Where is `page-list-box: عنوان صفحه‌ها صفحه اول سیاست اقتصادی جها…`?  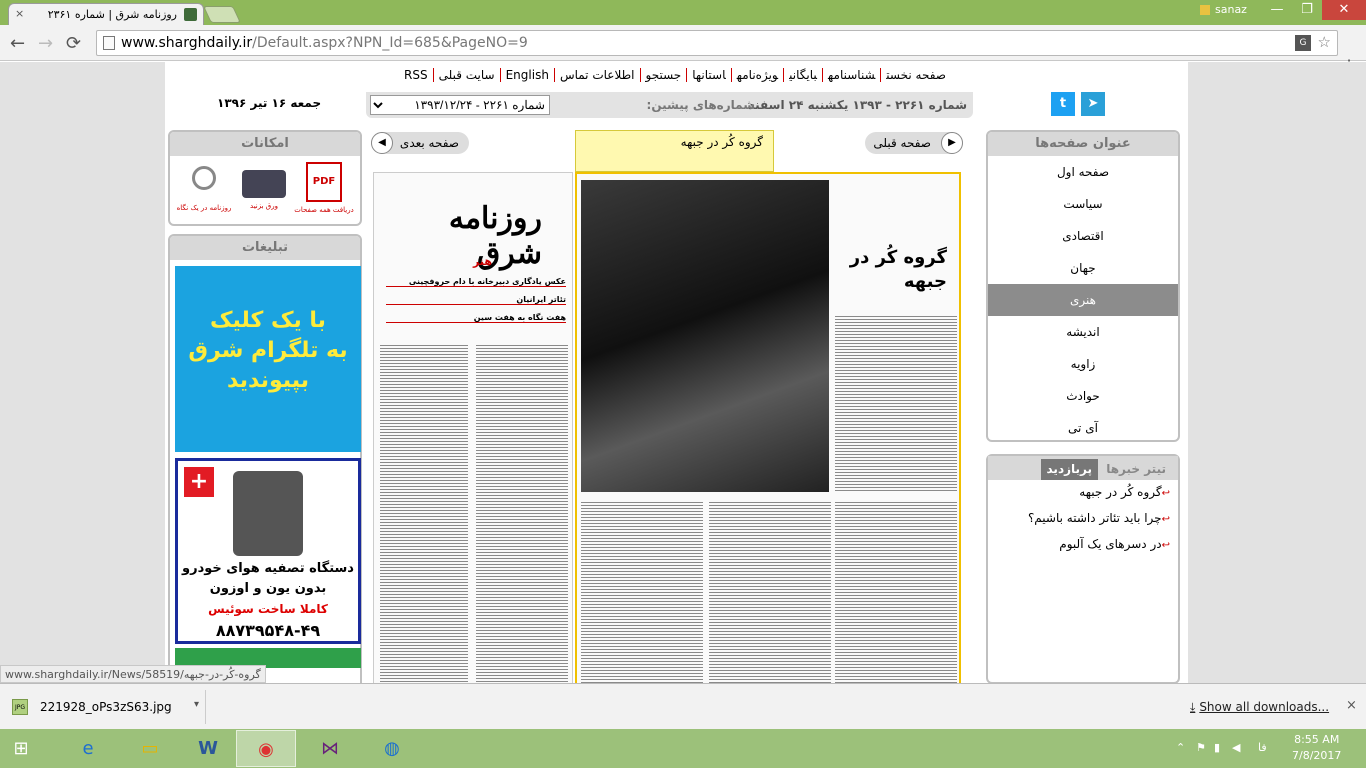 page-list-box: عنوان صفحه‌ها صفحه اول سیاست اقتصادی جها… is located at coordinates (1083, 286).